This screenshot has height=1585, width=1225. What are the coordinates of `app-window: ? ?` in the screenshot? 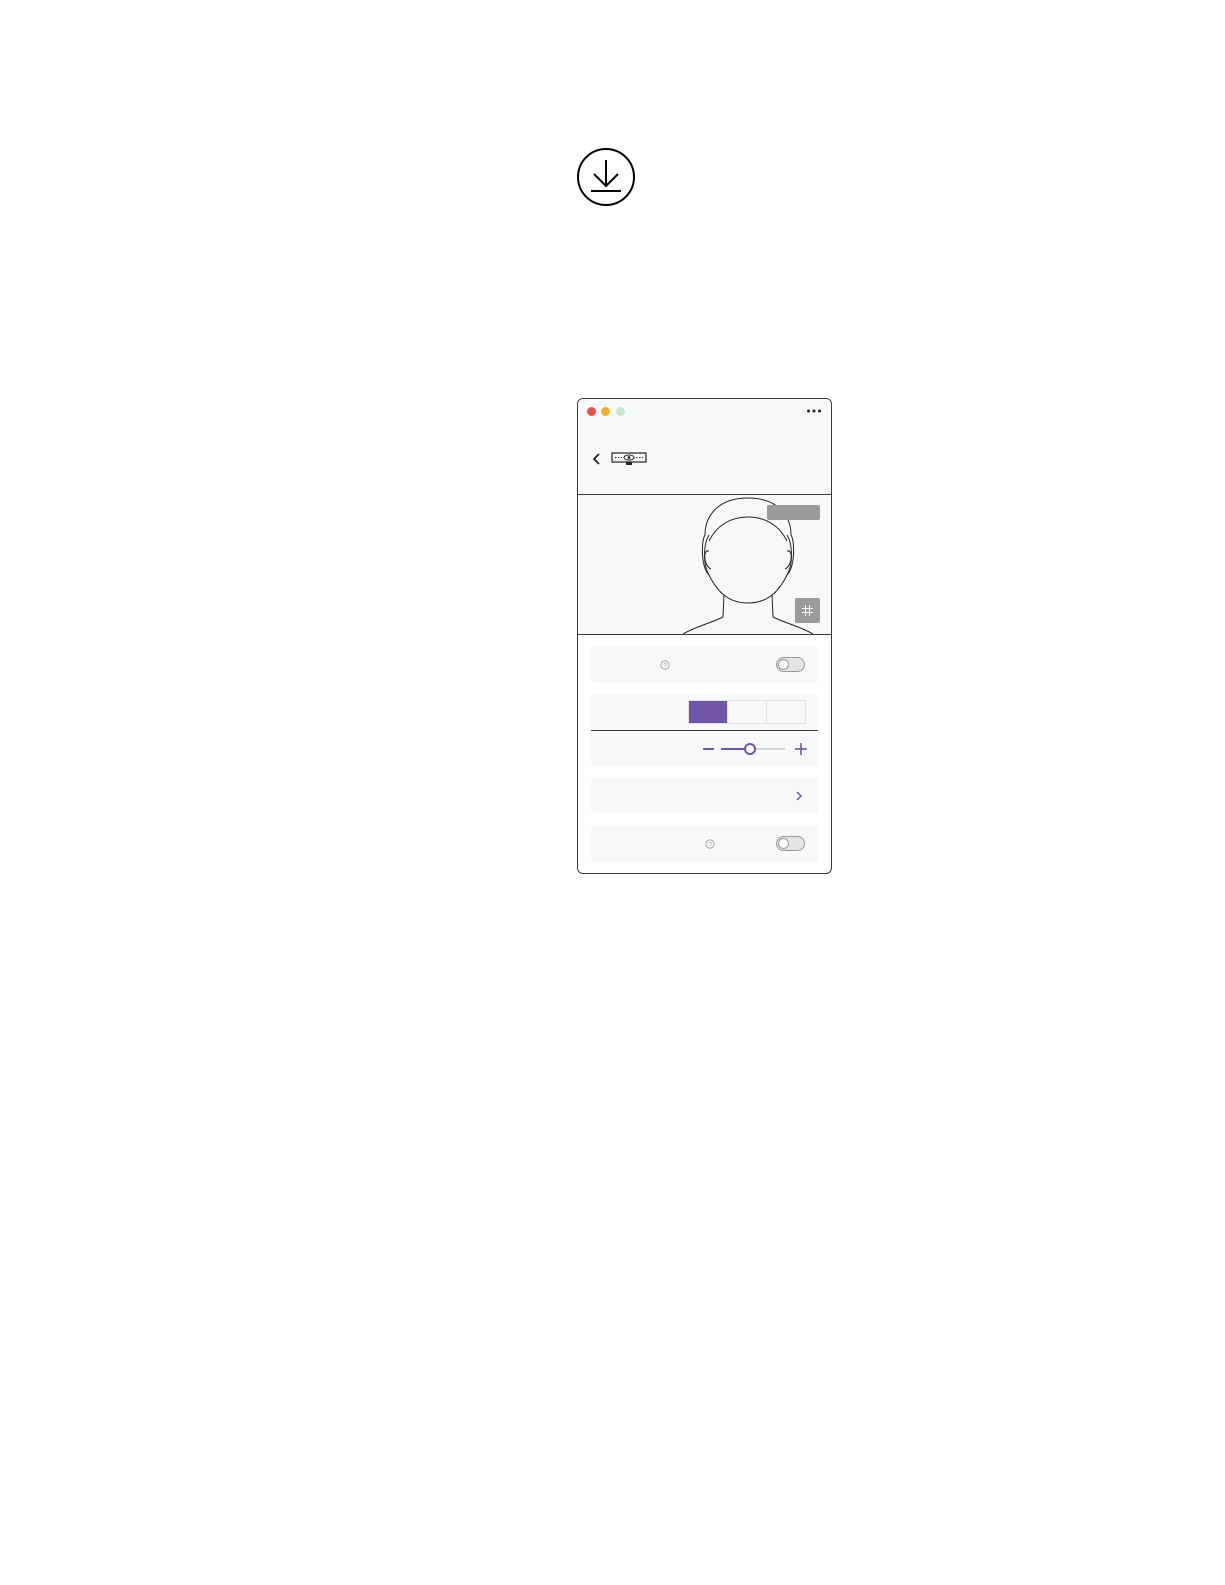 It's located at (704, 636).